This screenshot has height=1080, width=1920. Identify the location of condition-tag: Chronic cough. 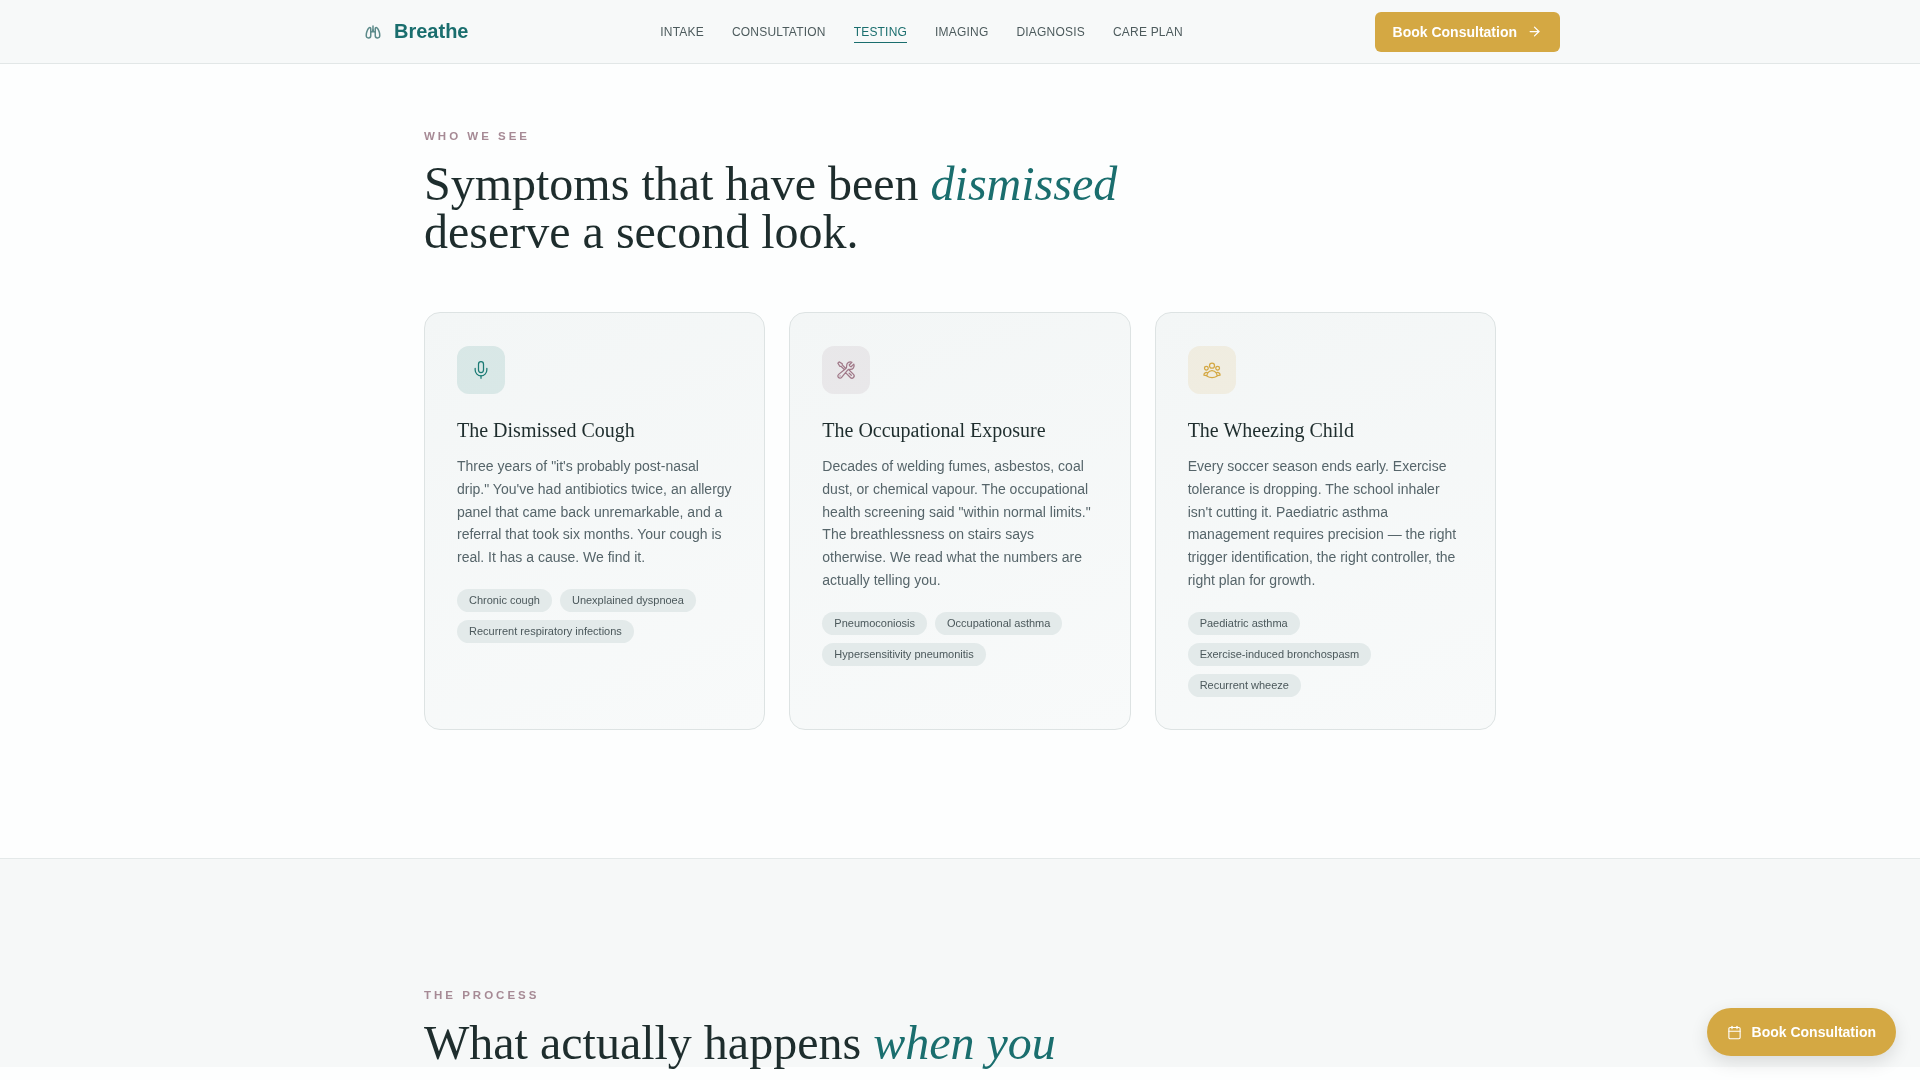
(504, 600).